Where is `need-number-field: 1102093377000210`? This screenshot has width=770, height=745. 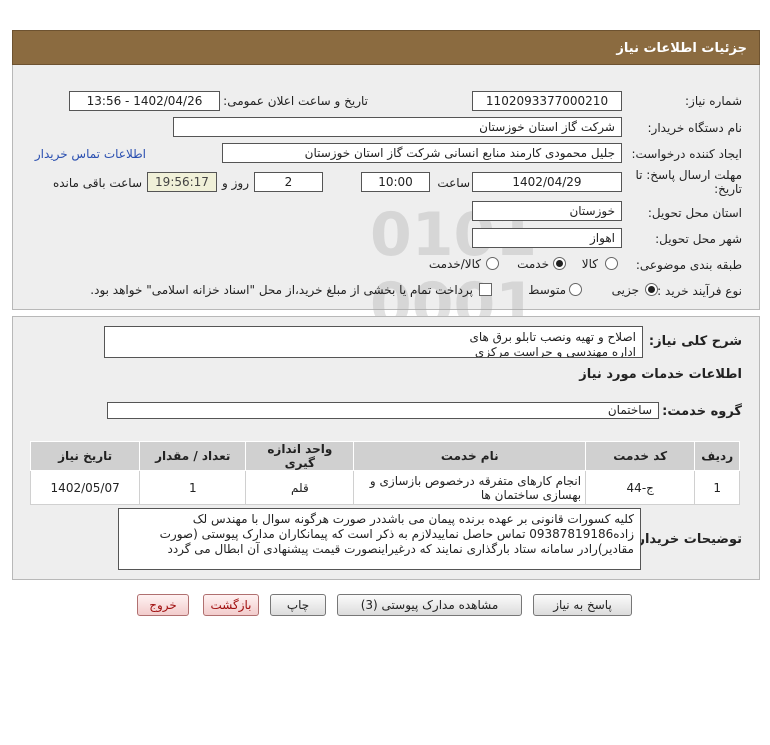
need-number-field: 1102093377000210 is located at coordinates (547, 101).